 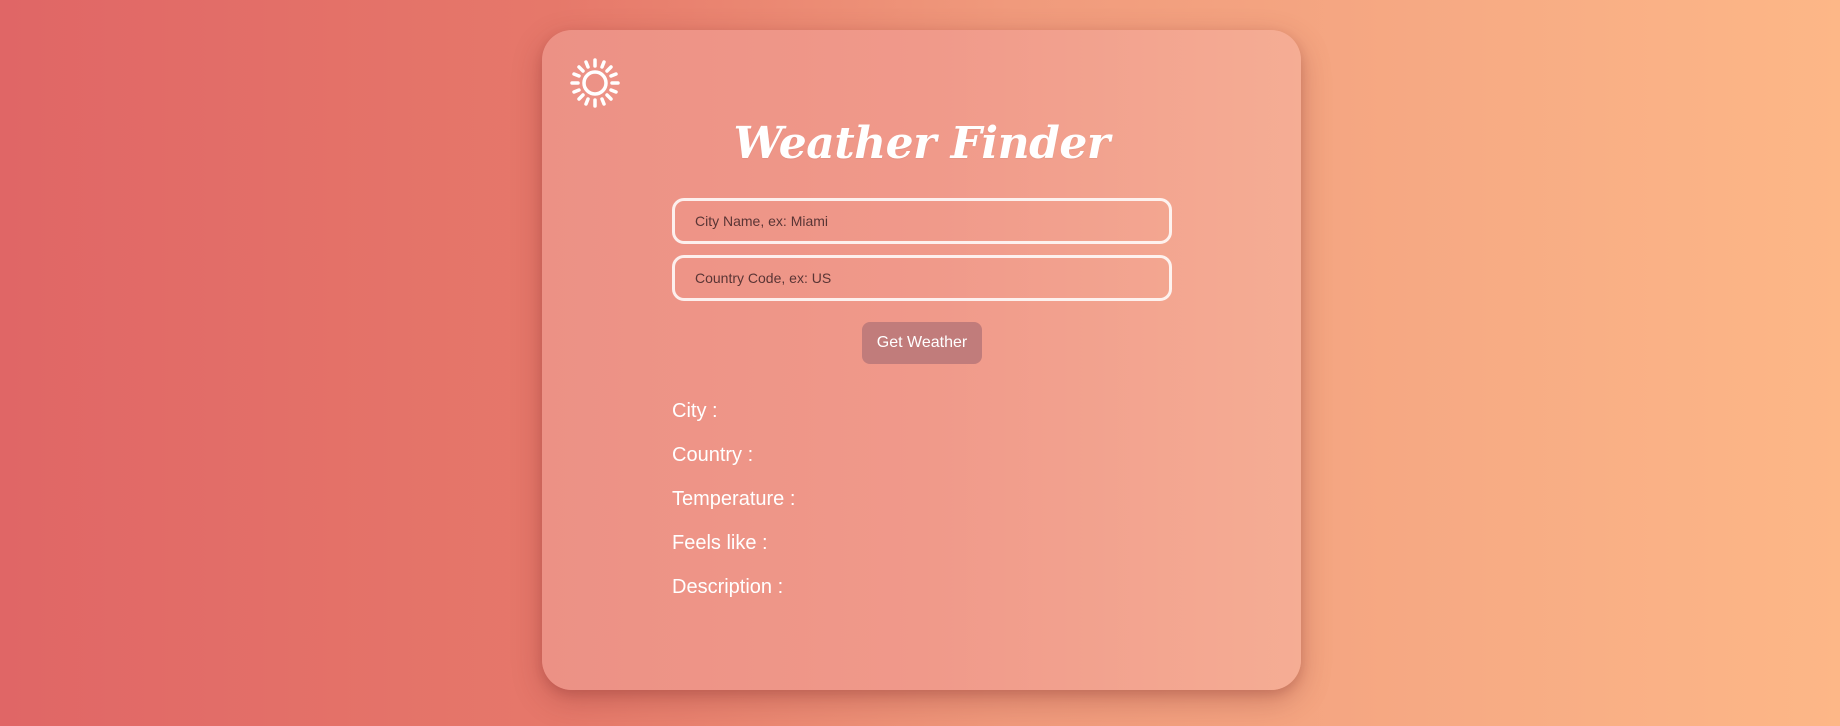 What do you see at coordinates (922, 343) in the screenshot?
I see `get-weather-button: Get Weather` at bounding box center [922, 343].